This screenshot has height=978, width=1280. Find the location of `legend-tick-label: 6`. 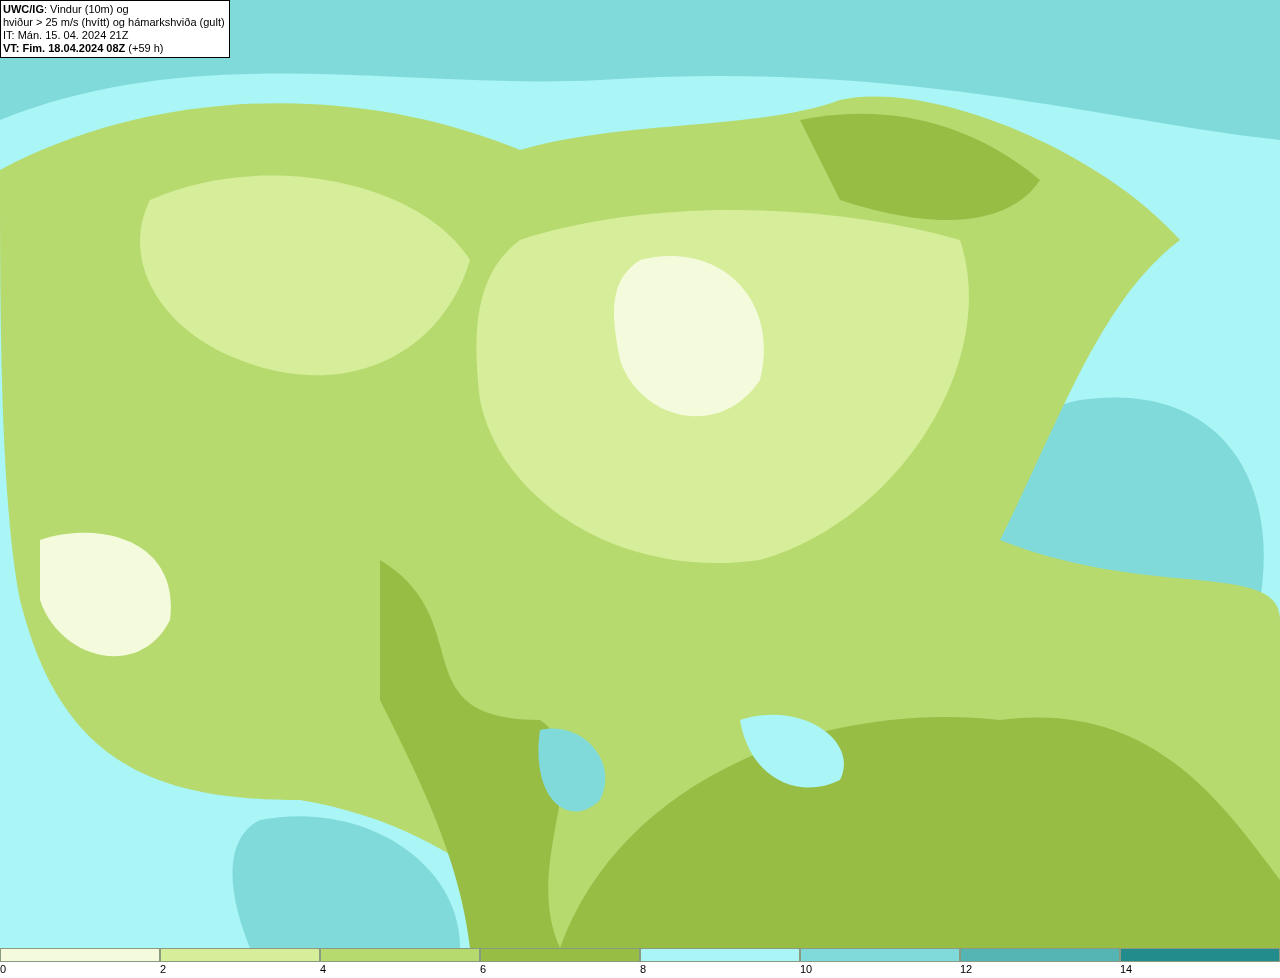

legend-tick-label: 6 is located at coordinates (483, 969).